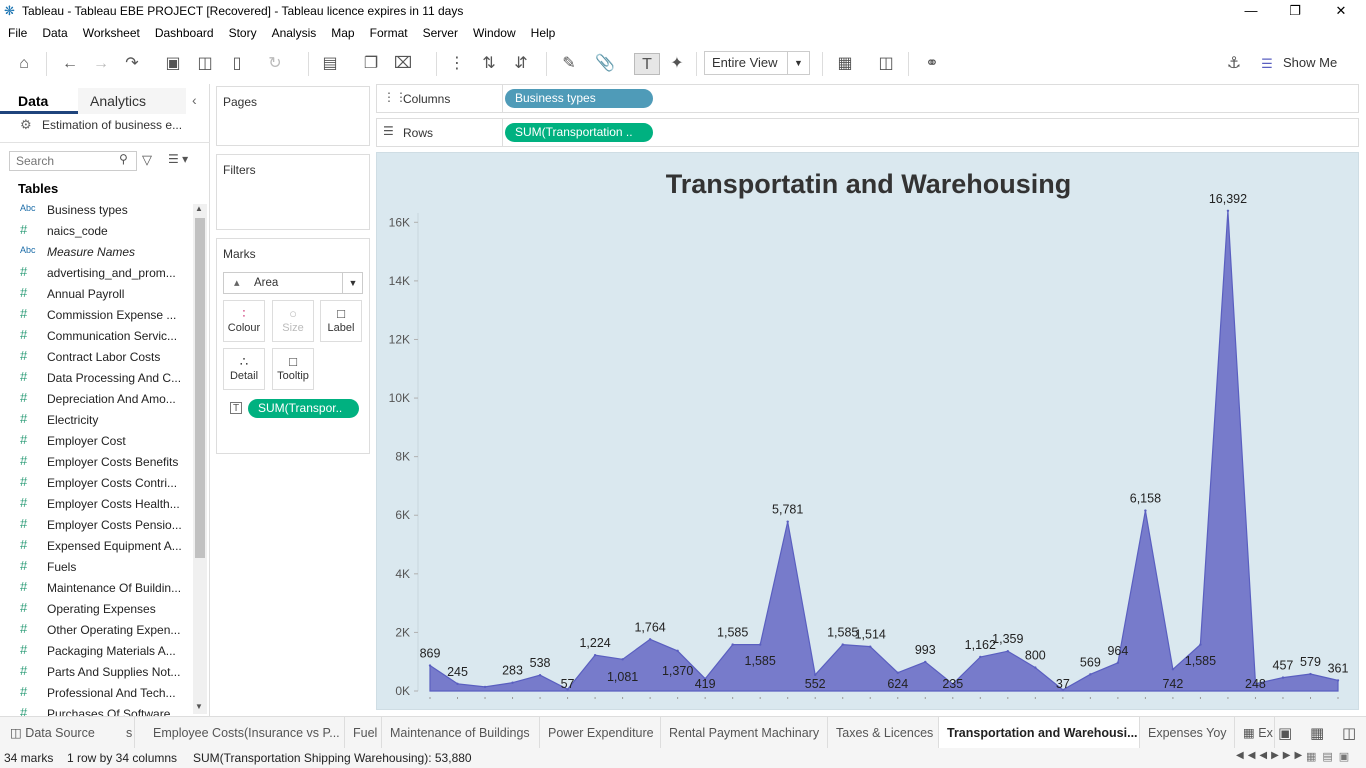 The height and width of the screenshot is (768, 1366). What do you see at coordinates (293, 321) in the screenshot?
I see `size-card: ○ Size` at bounding box center [293, 321].